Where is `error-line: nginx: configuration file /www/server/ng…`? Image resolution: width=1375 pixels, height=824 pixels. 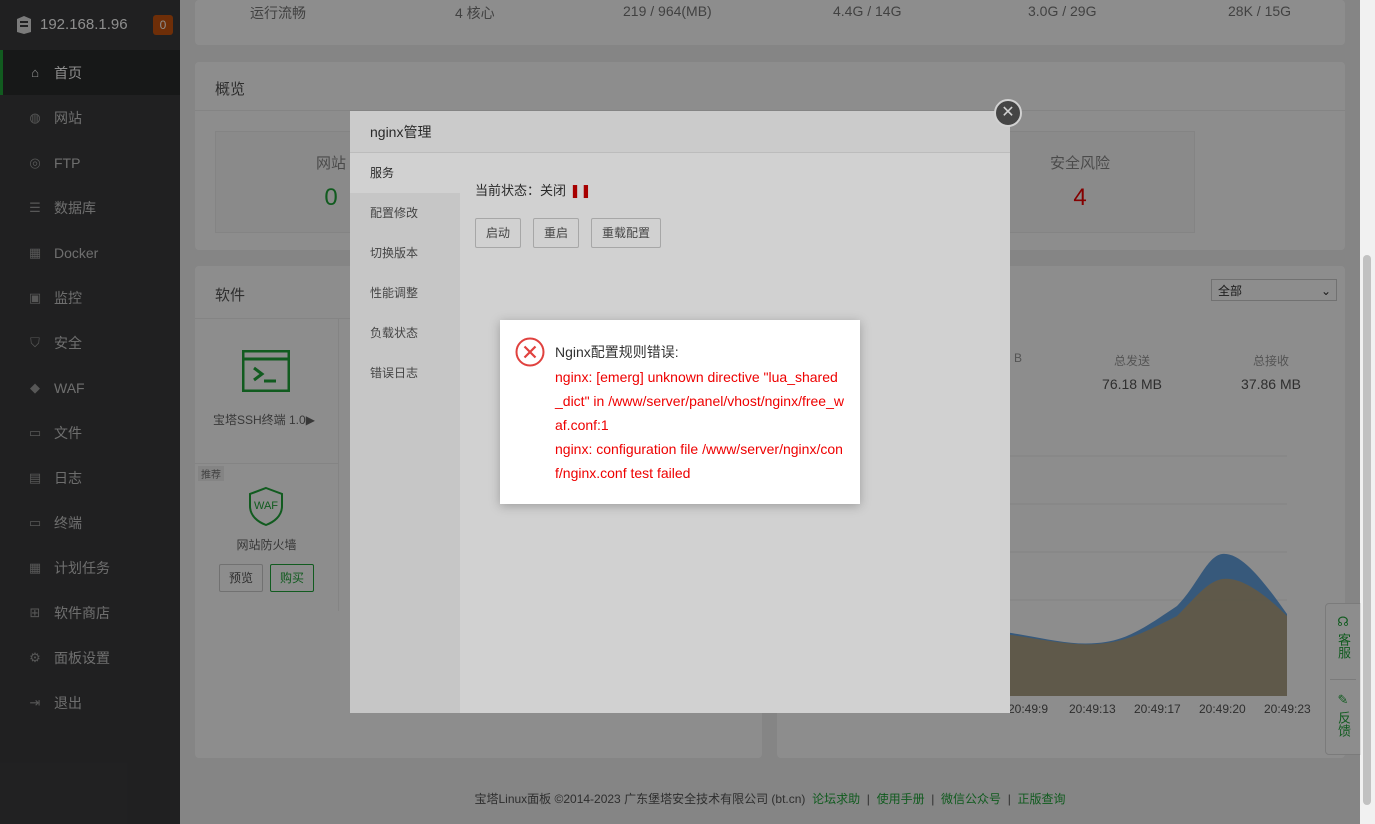
error-line: nginx: configuration file /www/server/ng… is located at coordinates (699, 461).